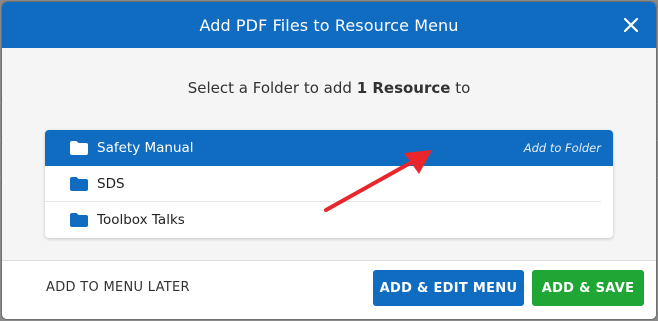  I want to click on folder-label: Safety Manual, so click(145, 148).